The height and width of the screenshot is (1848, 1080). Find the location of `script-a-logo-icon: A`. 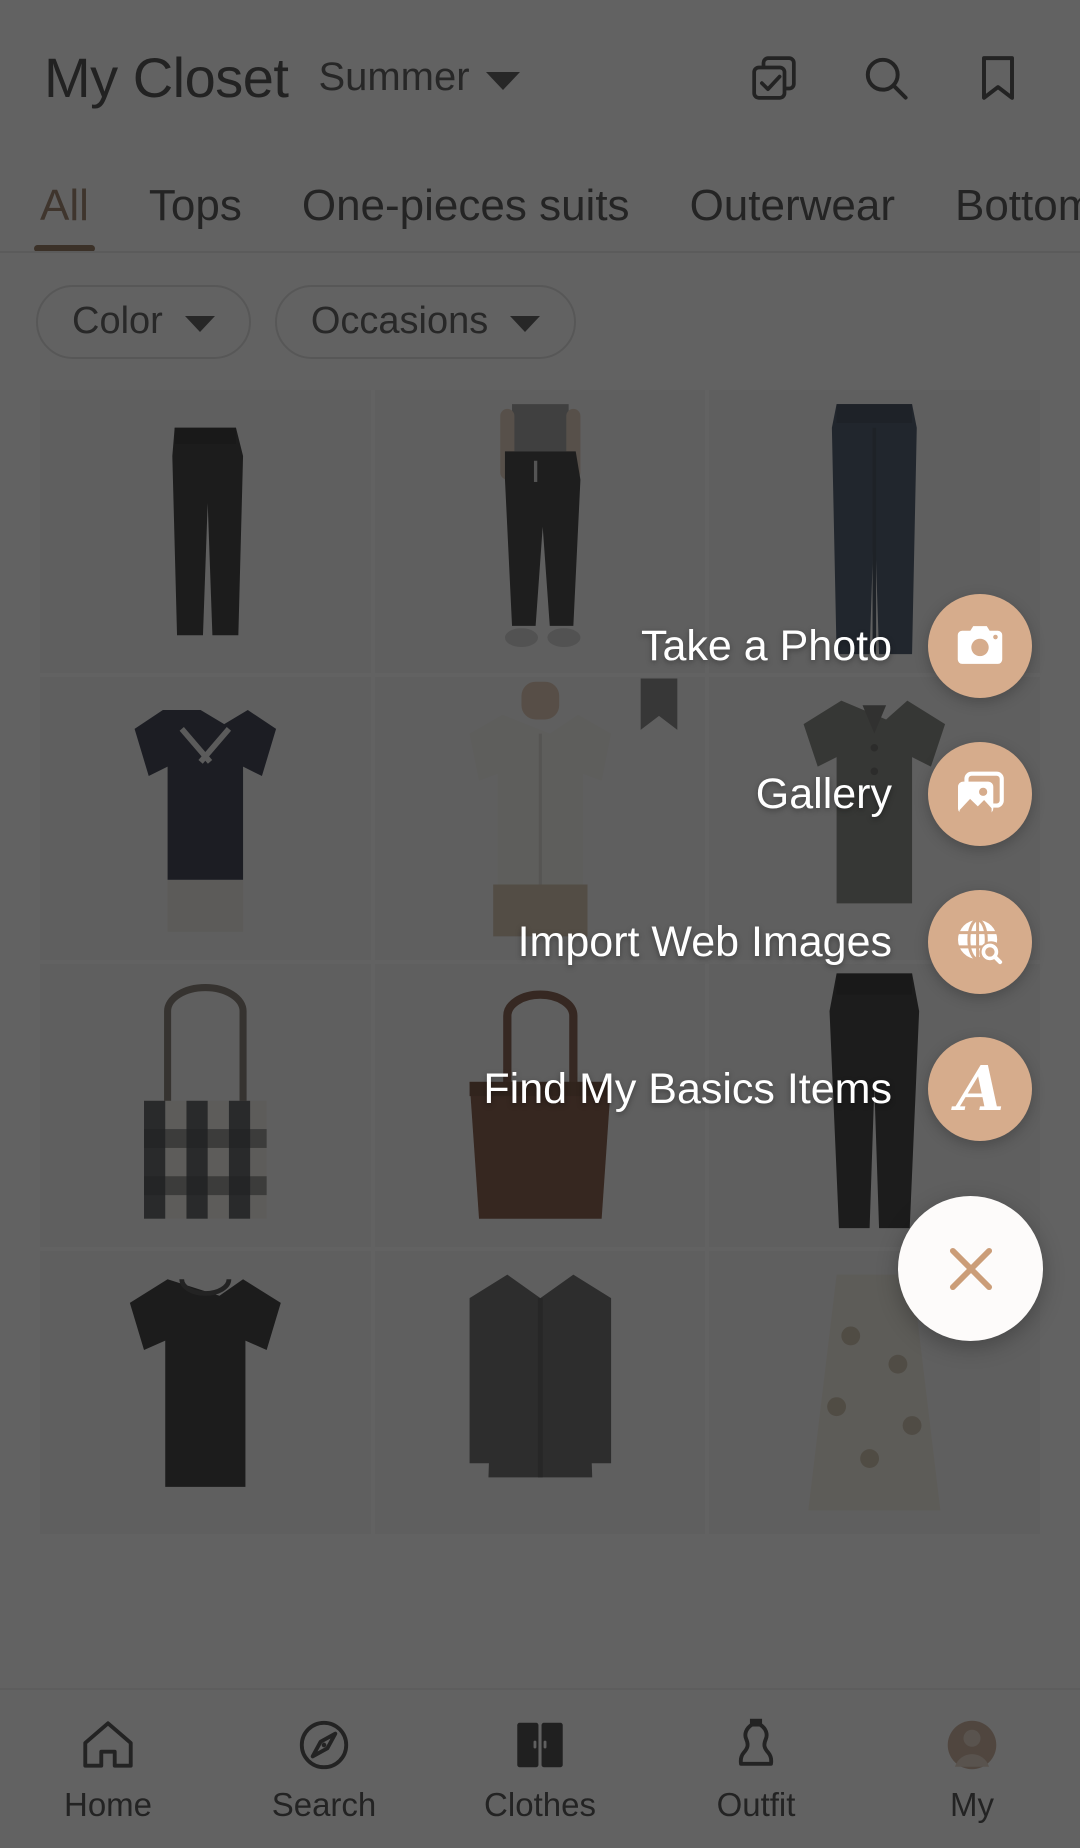

script-a-logo-icon: A is located at coordinates (980, 1089).